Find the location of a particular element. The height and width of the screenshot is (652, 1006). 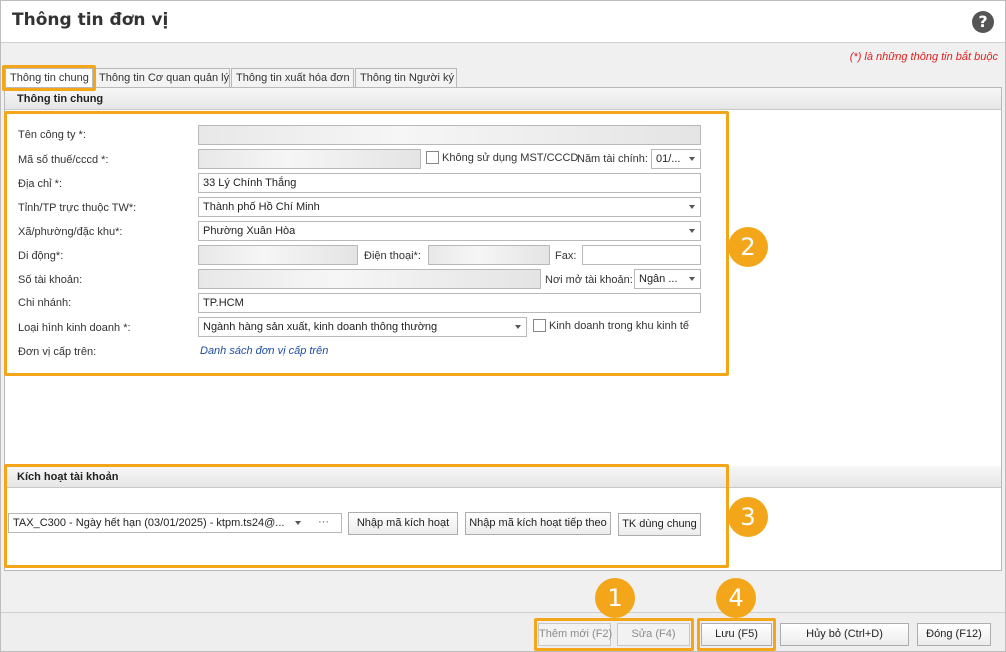

highlight-save-button is located at coordinates (736, 634).